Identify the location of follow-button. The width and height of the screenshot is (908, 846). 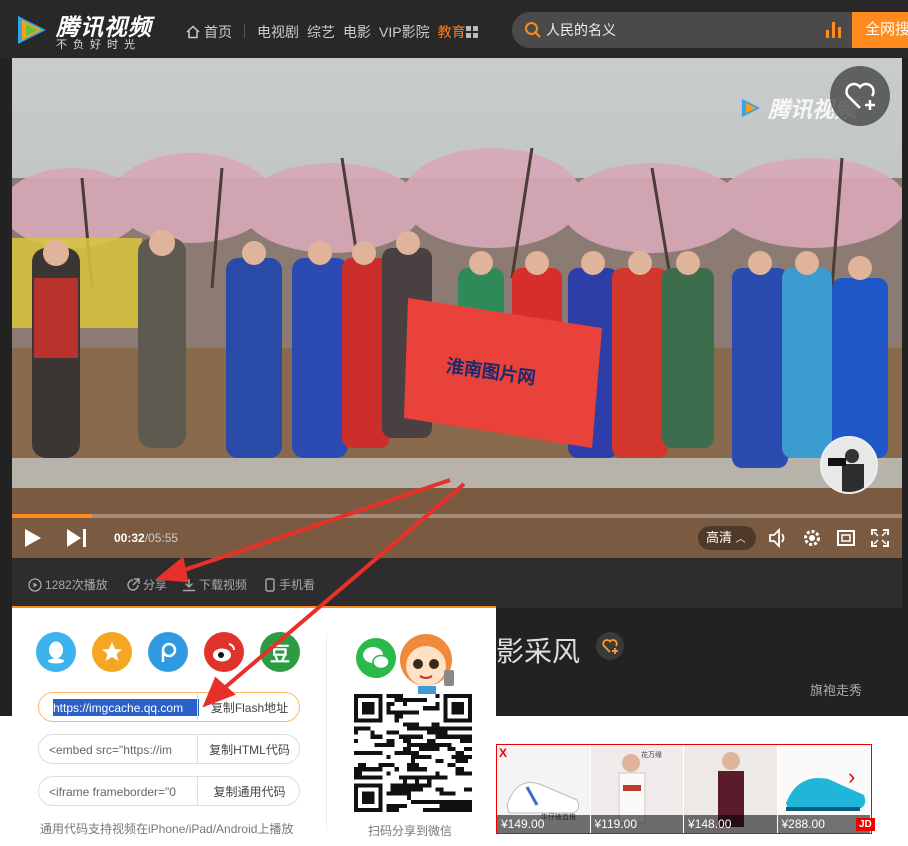
(610, 646).